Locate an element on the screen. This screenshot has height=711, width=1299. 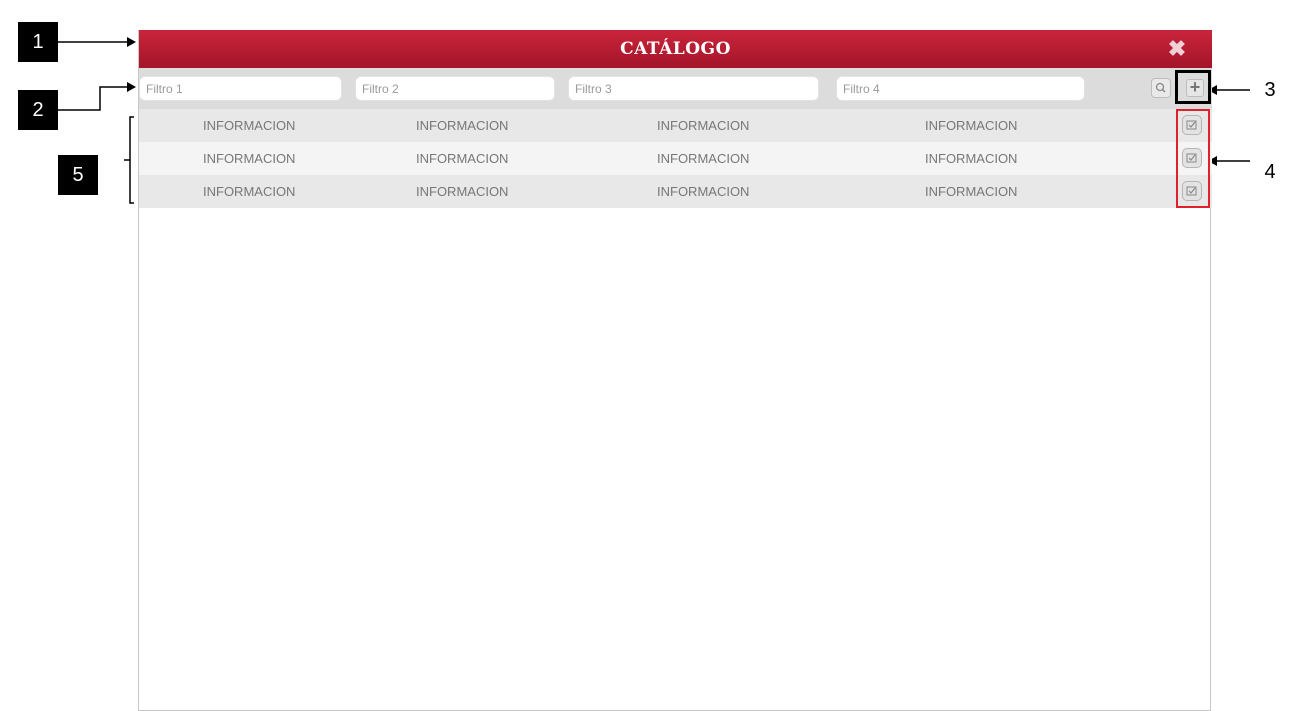
search-icon is located at coordinates (1160, 87).